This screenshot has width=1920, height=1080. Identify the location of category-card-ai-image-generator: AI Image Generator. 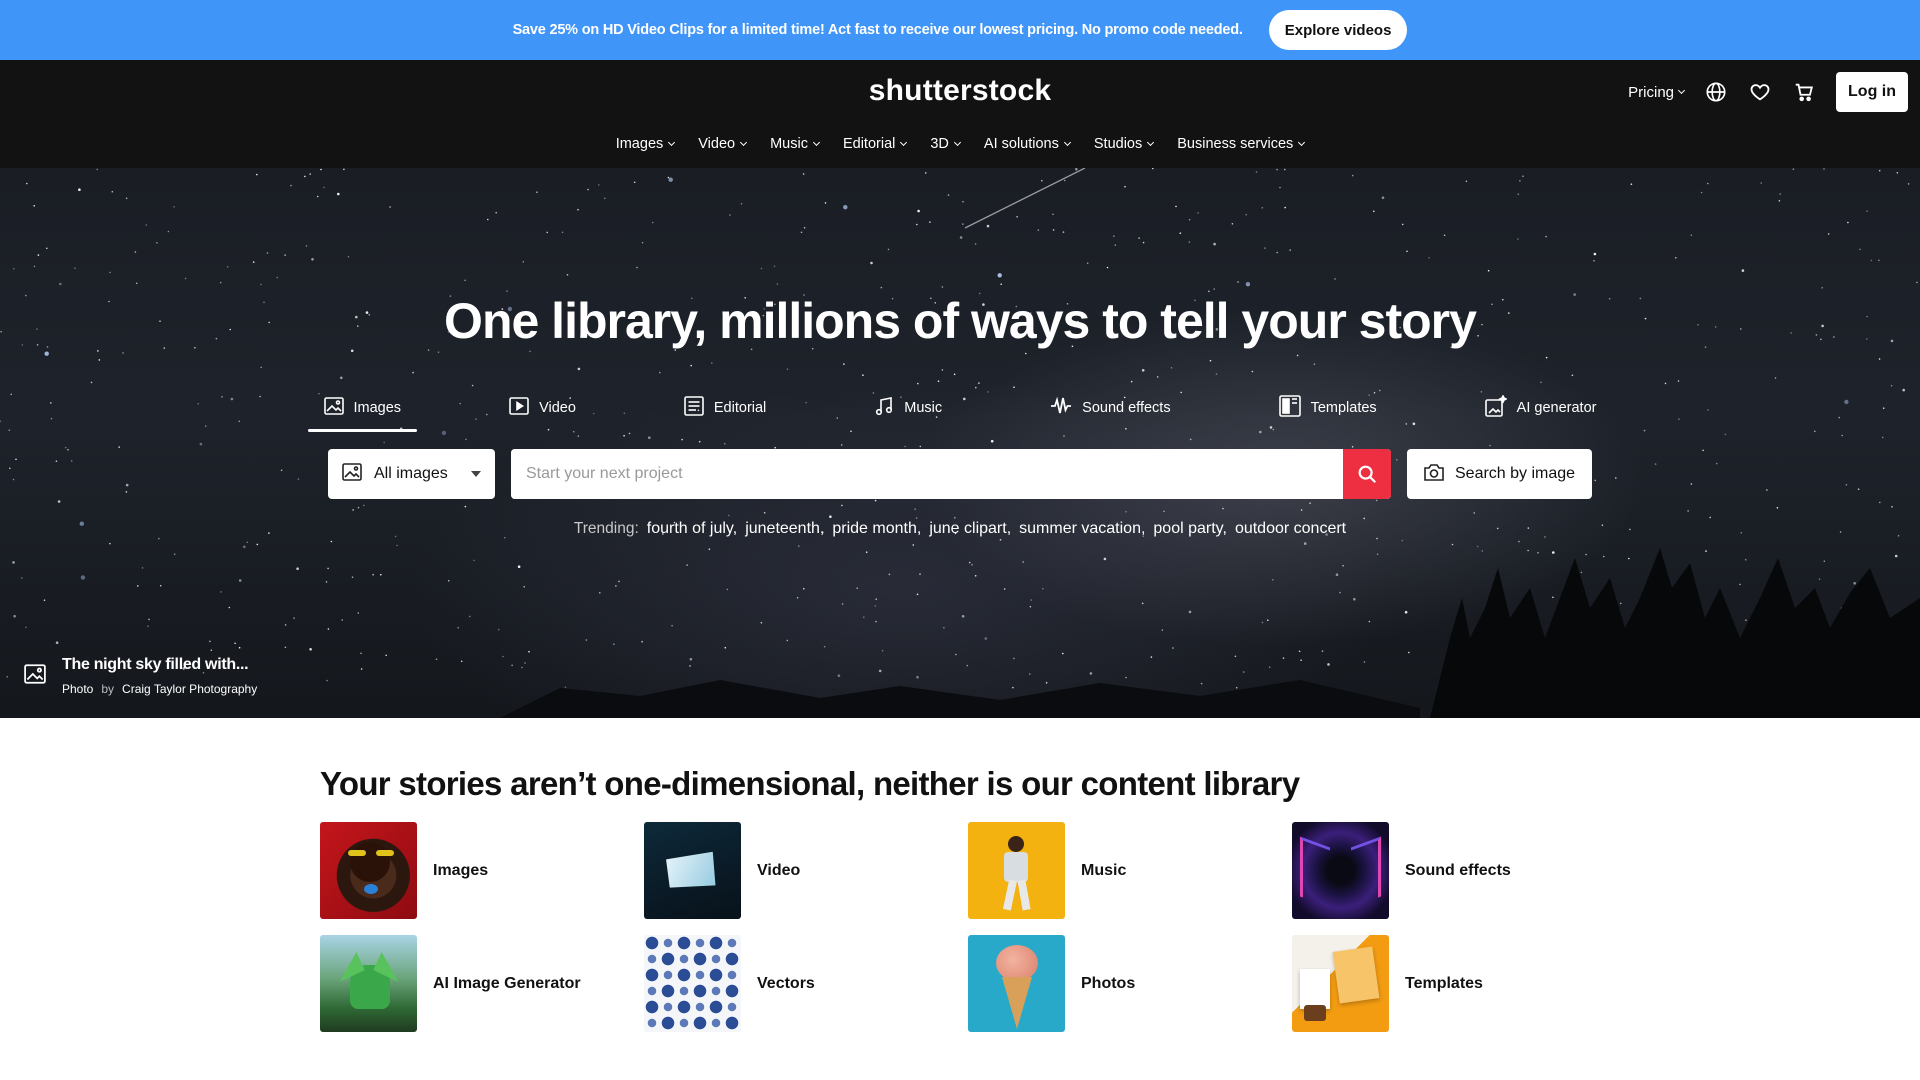
(482, 983).